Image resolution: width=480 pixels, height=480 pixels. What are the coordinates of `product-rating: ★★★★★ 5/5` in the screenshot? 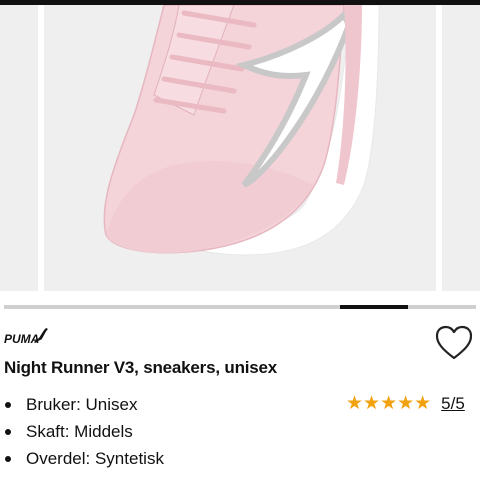 It's located at (405, 404).